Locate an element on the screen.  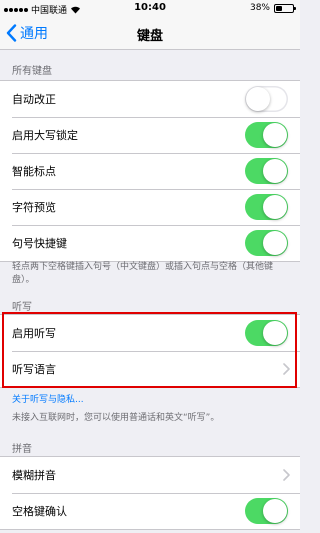
row-label: 启用大写锁定 is located at coordinates (45, 135).